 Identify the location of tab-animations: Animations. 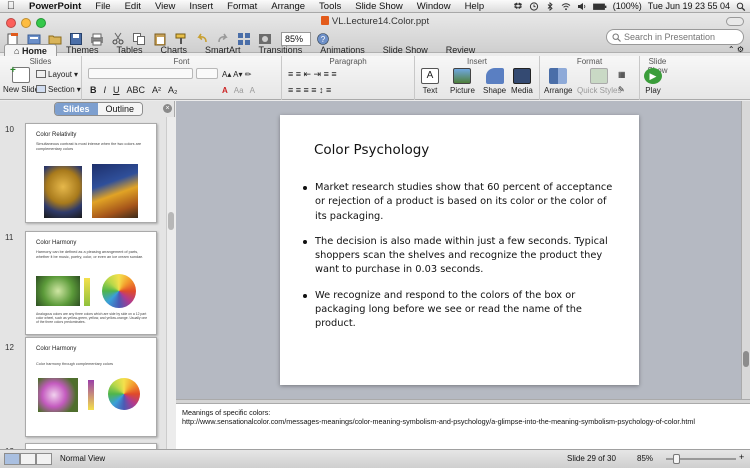
(342, 50).